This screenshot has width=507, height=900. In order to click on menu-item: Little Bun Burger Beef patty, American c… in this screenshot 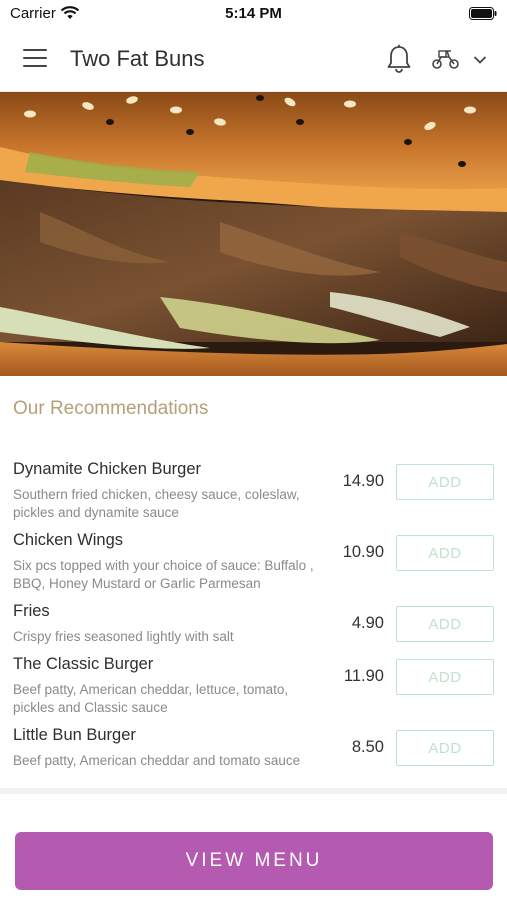, I will do `click(253, 752)`.